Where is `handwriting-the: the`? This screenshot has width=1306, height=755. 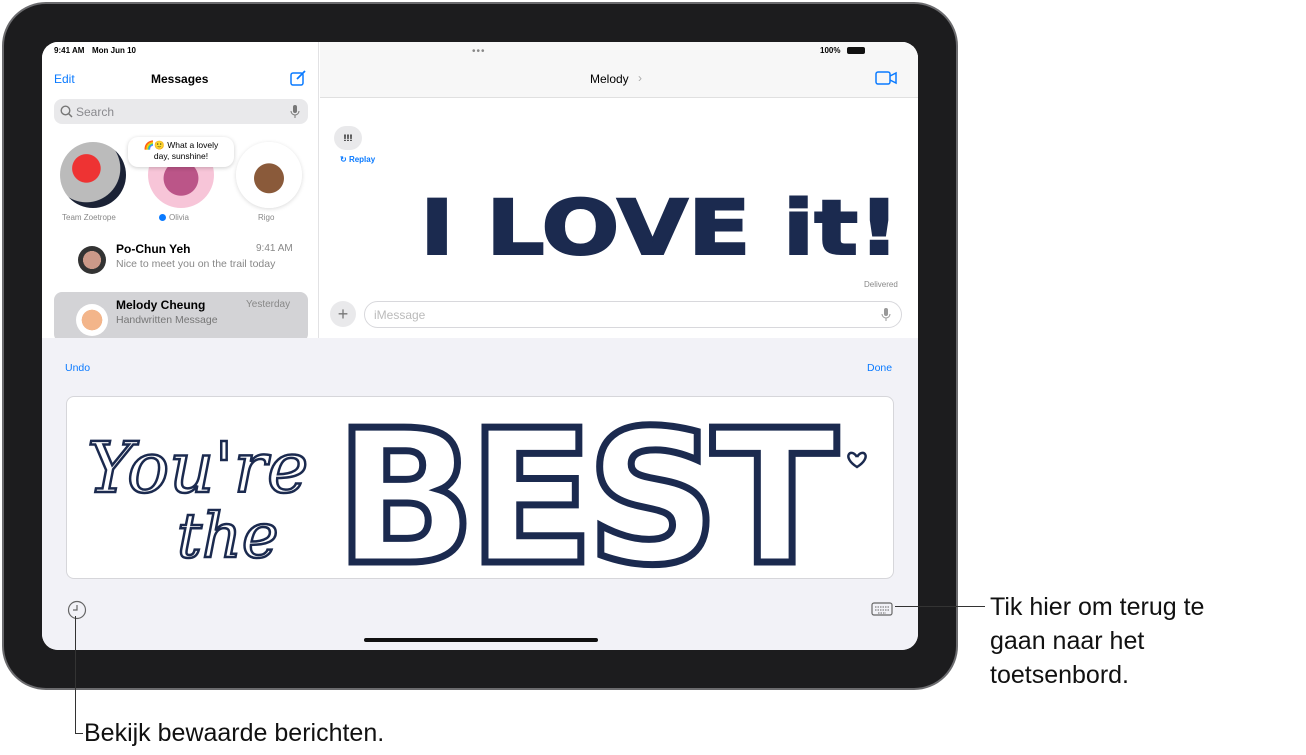 handwriting-the: the is located at coordinates (228, 535).